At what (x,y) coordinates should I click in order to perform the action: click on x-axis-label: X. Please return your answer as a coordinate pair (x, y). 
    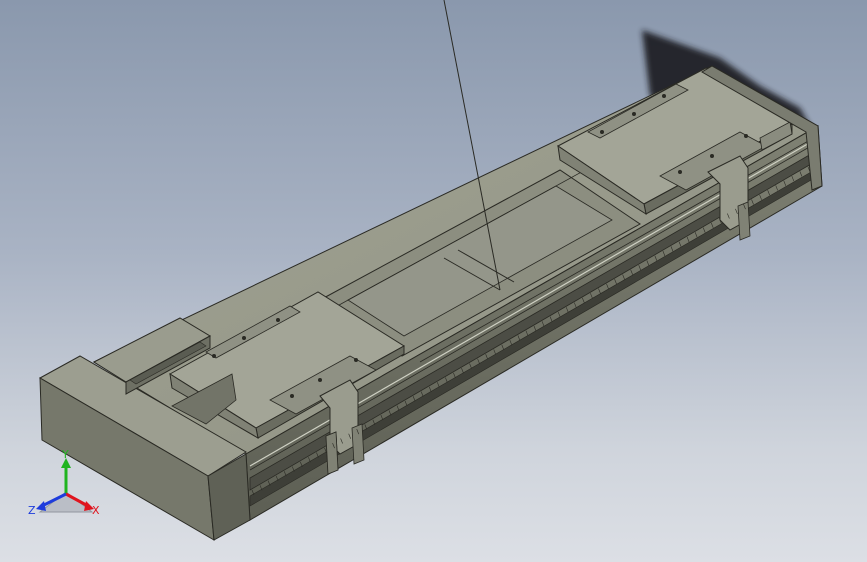
    Looking at the image, I should click on (96, 510).